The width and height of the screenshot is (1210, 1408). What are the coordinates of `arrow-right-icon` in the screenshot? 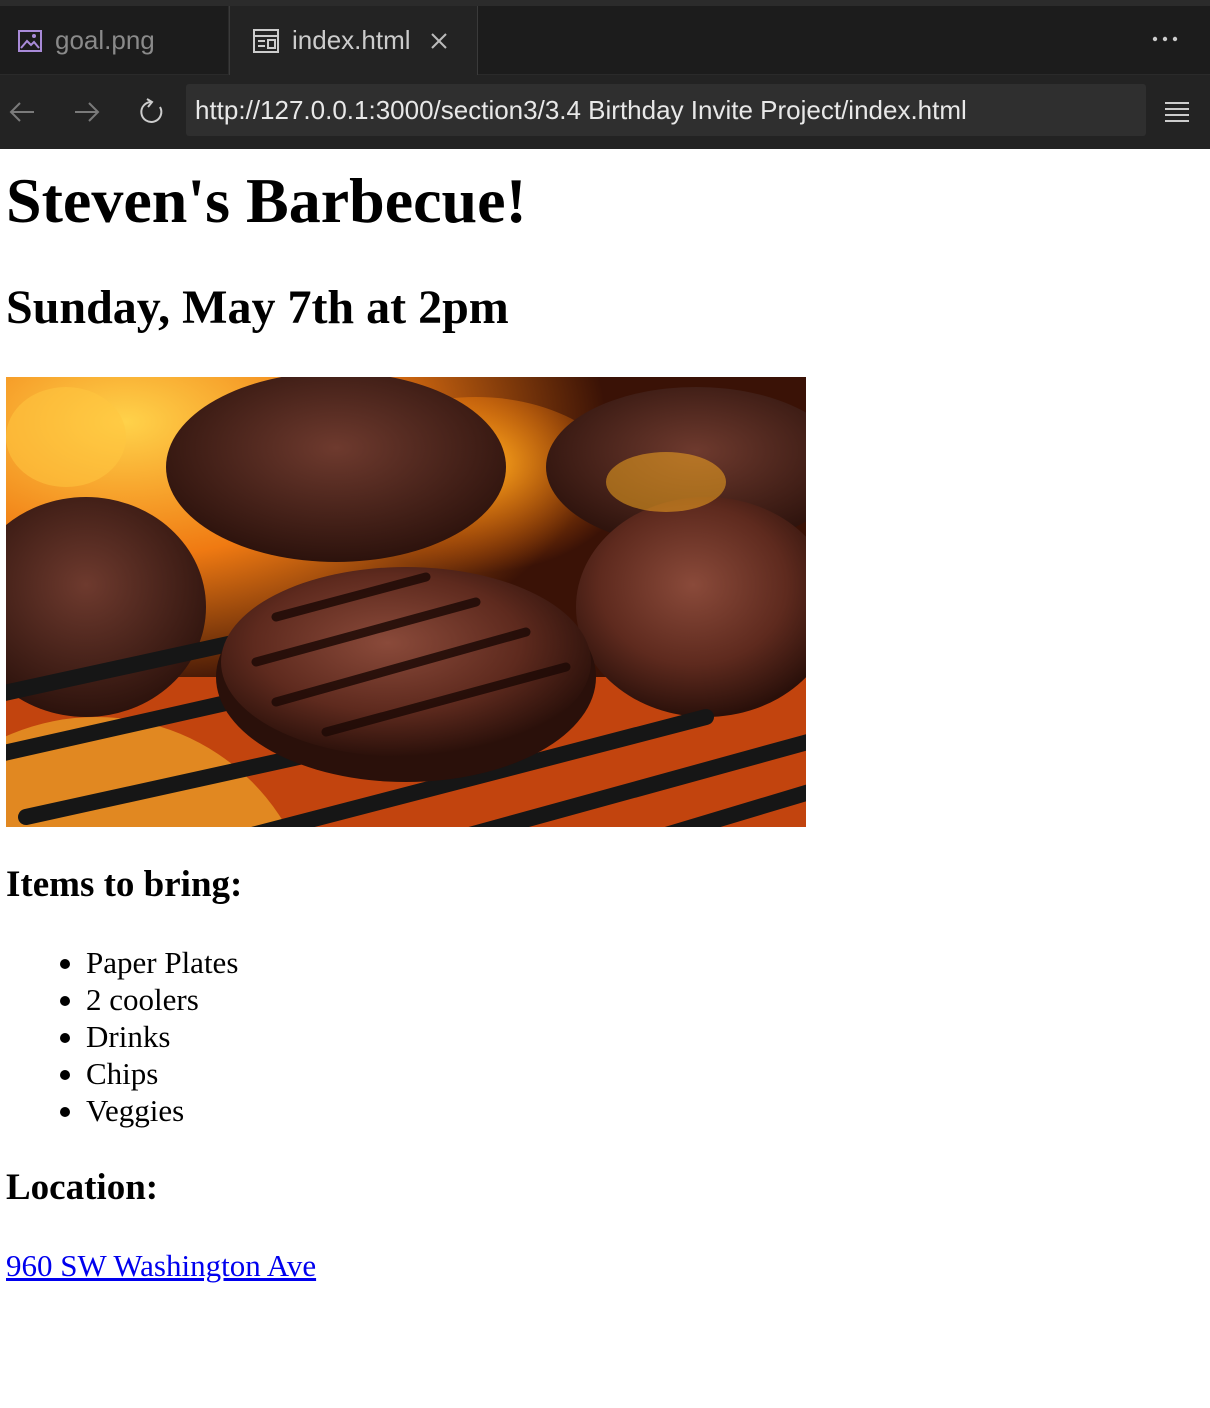 It's located at (87, 112).